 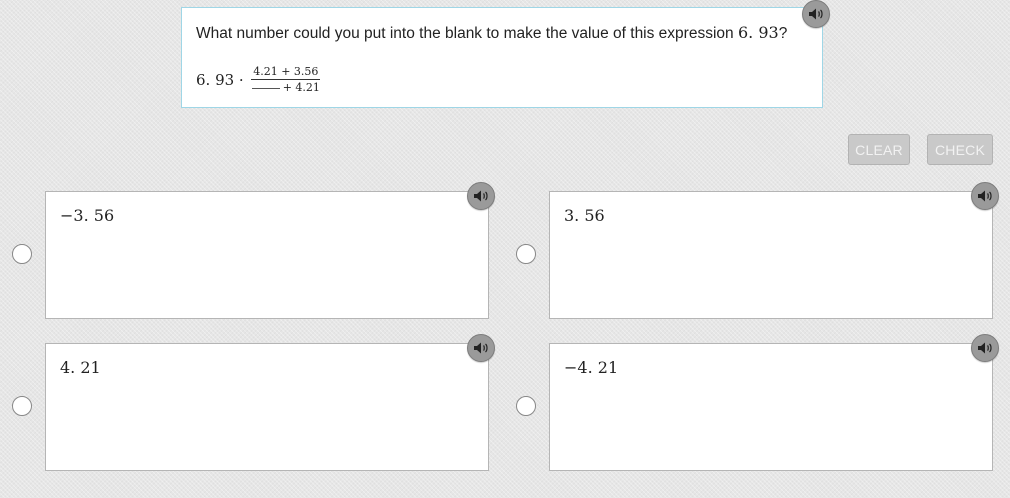 I want to click on option-2-audio-button, so click(x=985, y=196).